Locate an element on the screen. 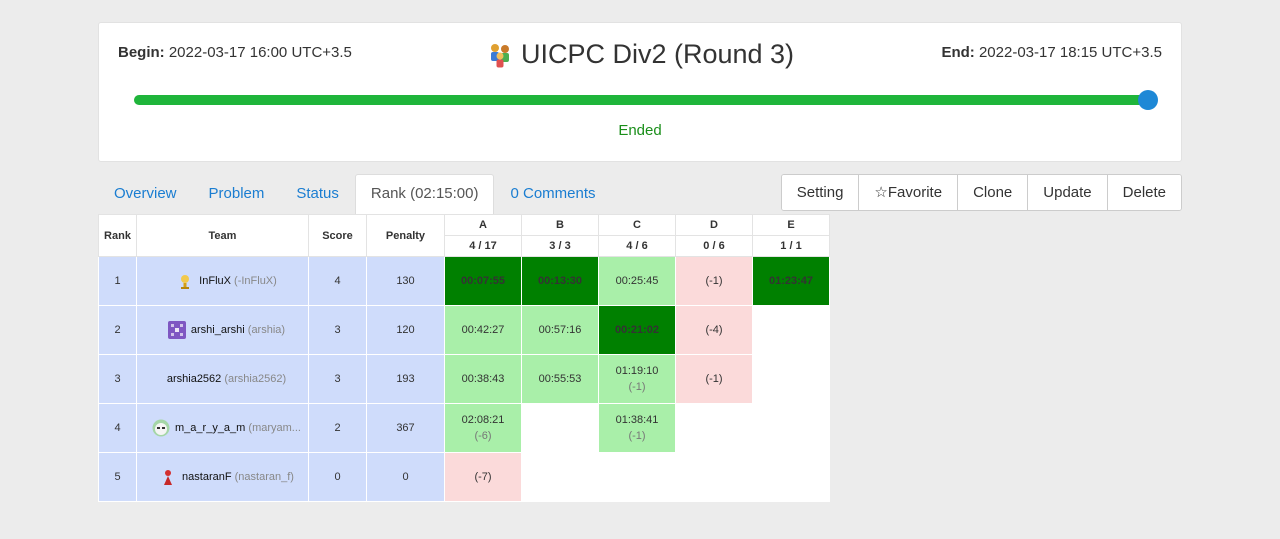 The height and width of the screenshot is (539, 1280). problem-cell: 00:25:45 is located at coordinates (637, 281).